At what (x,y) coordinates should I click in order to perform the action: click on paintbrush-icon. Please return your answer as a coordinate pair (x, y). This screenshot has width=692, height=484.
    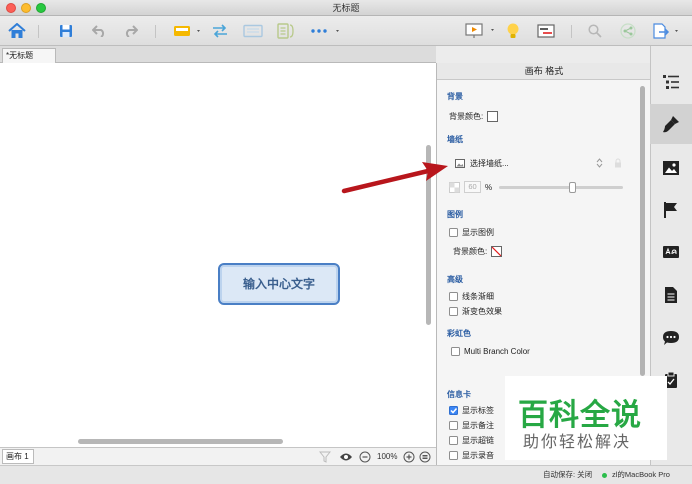
    Looking at the image, I should click on (671, 124).